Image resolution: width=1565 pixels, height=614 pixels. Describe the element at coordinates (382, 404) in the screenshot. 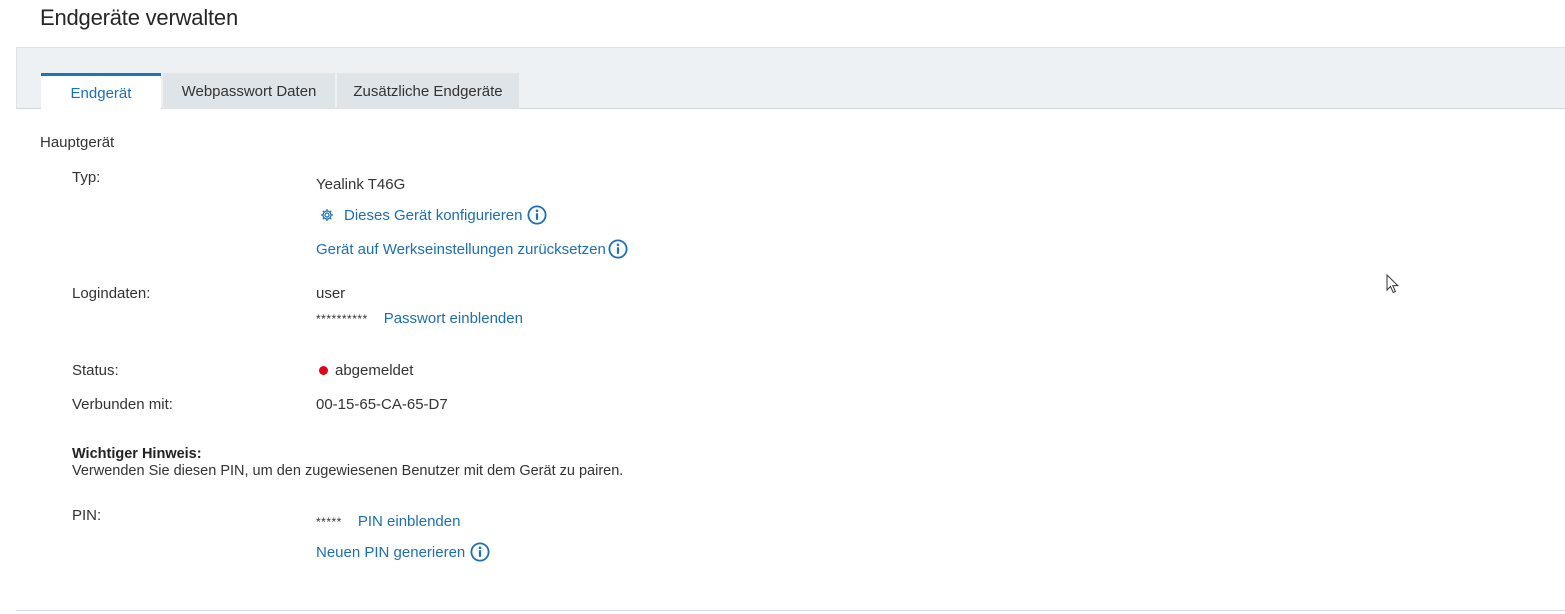

I see `connected-value: 00-15-65-CA-65-D7` at that location.